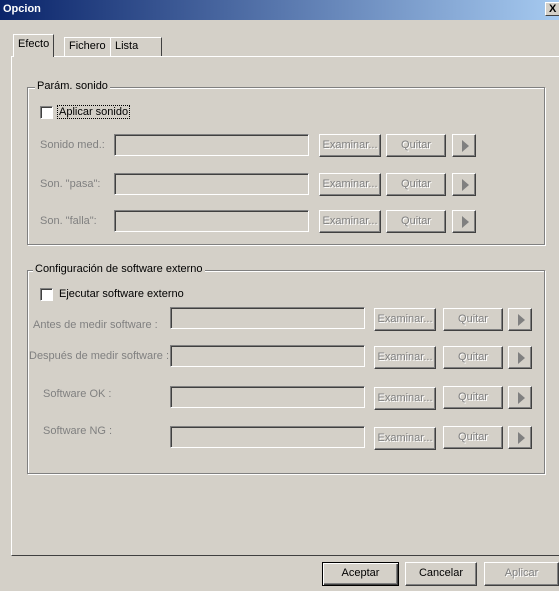  What do you see at coordinates (416, 145) in the screenshot?
I see `sound-measure-remove-button: Quitar` at bounding box center [416, 145].